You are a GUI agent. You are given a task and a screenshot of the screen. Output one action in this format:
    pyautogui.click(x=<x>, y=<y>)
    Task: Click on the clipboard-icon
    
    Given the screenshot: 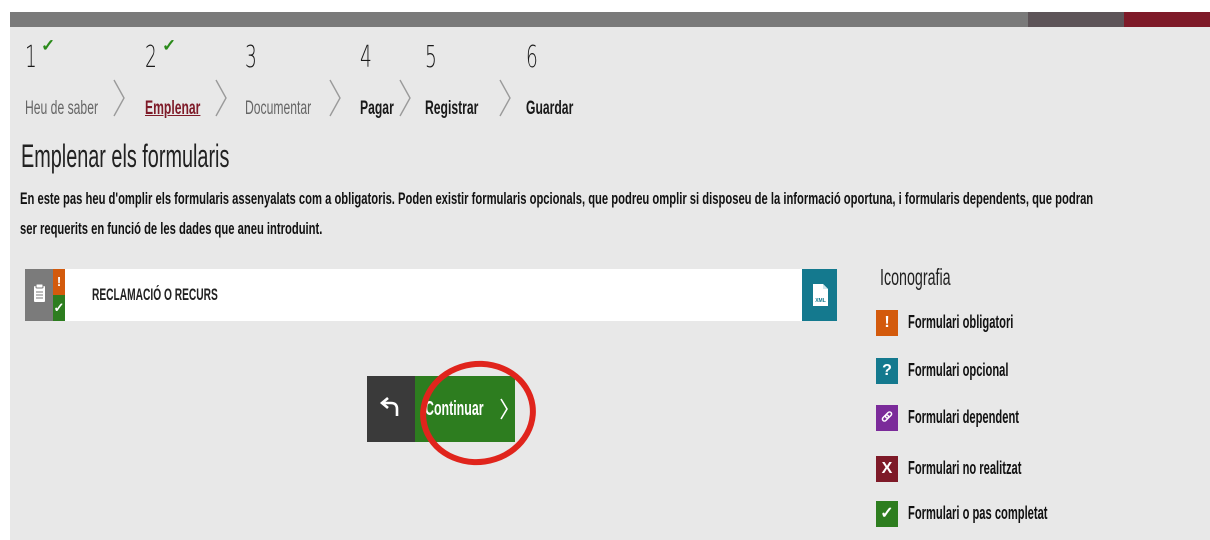 What is the action you would take?
    pyautogui.click(x=39, y=295)
    